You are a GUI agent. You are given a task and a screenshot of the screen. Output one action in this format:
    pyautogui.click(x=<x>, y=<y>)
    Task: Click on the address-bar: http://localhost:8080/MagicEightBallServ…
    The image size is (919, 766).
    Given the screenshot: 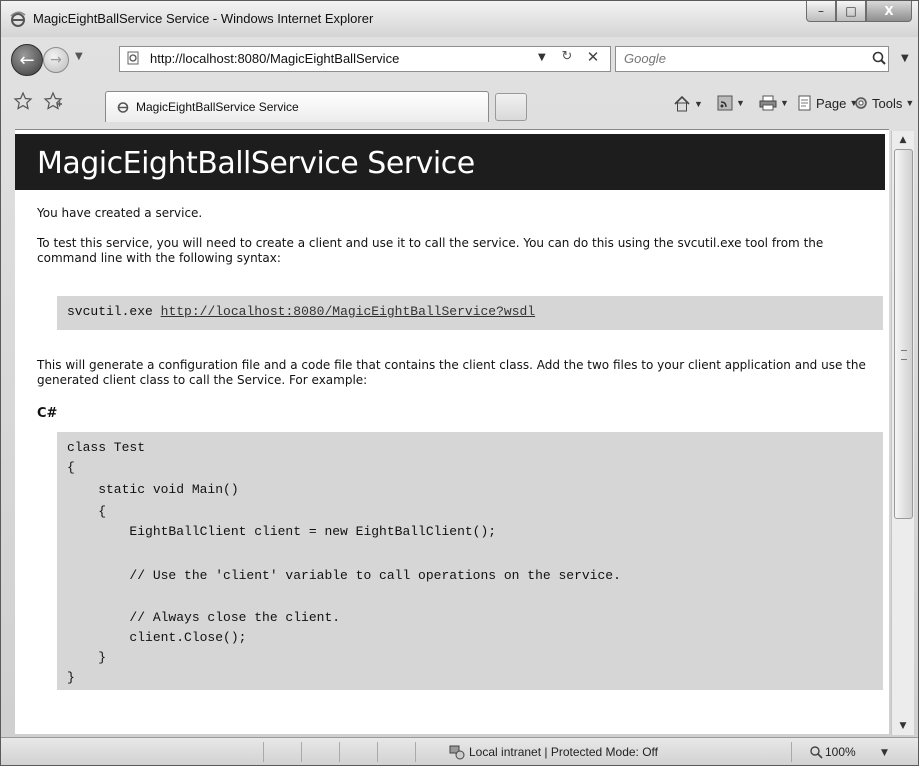 What is the action you would take?
    pyautogui.click(x=365, y=59)
    